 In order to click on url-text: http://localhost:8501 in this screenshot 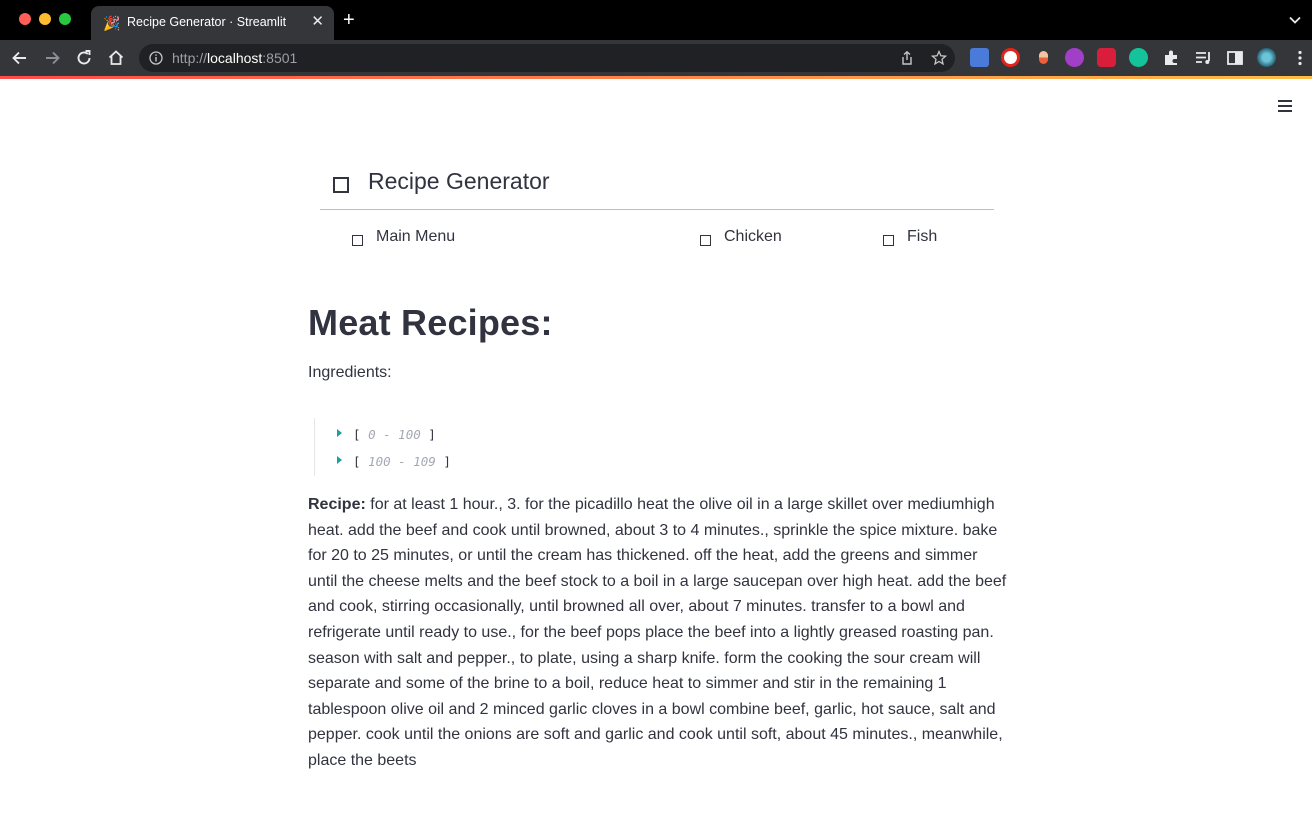, I will do `click(235, 58)`.